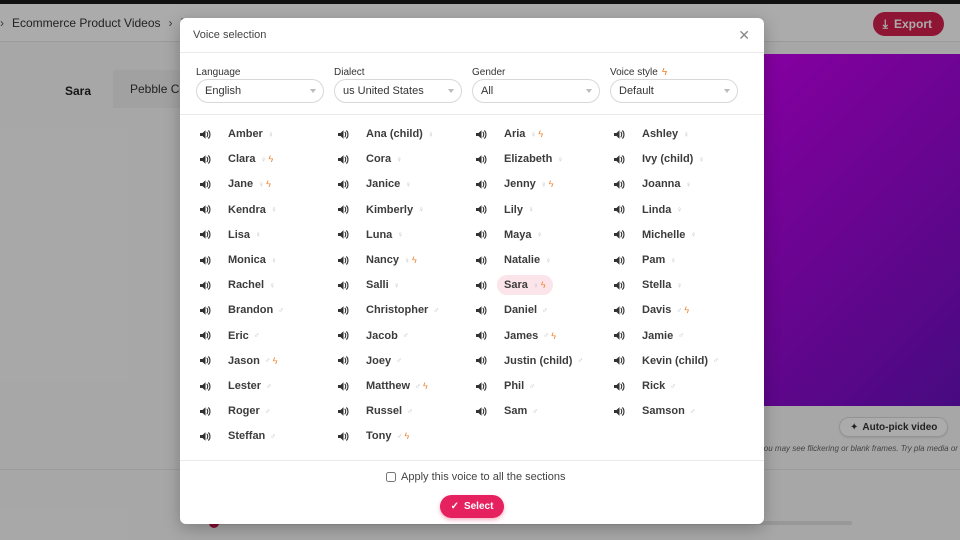 This screenshot has width=960, height=540. What do you see at coordinates (250, 386) in the screenshot?
I see `voice-name-pill: Lester ♂` at bounding box center [250, 386].